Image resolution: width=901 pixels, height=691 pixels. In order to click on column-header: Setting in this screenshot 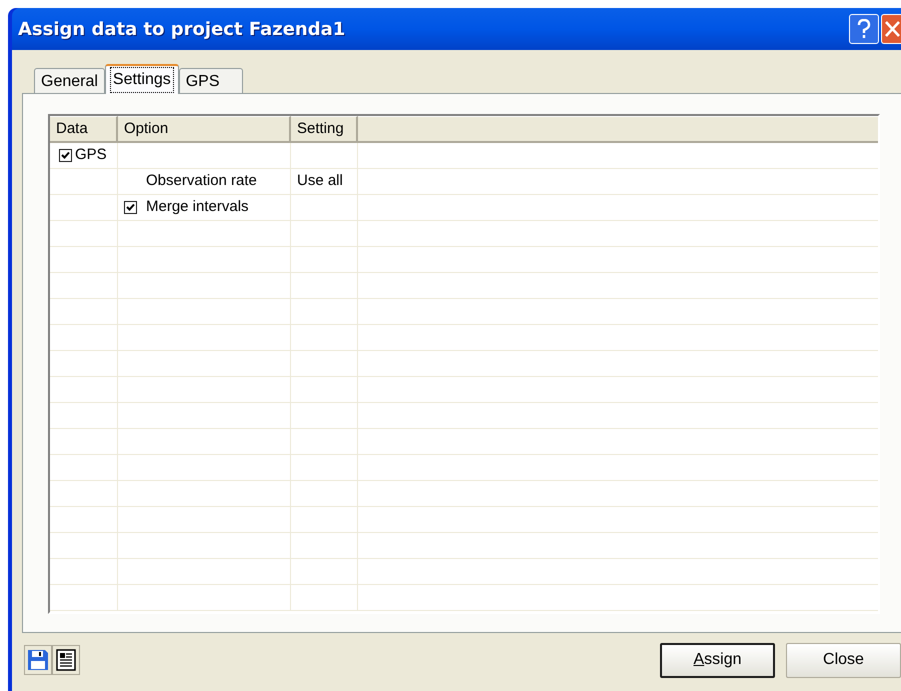, I will do `click(324, 129)`.